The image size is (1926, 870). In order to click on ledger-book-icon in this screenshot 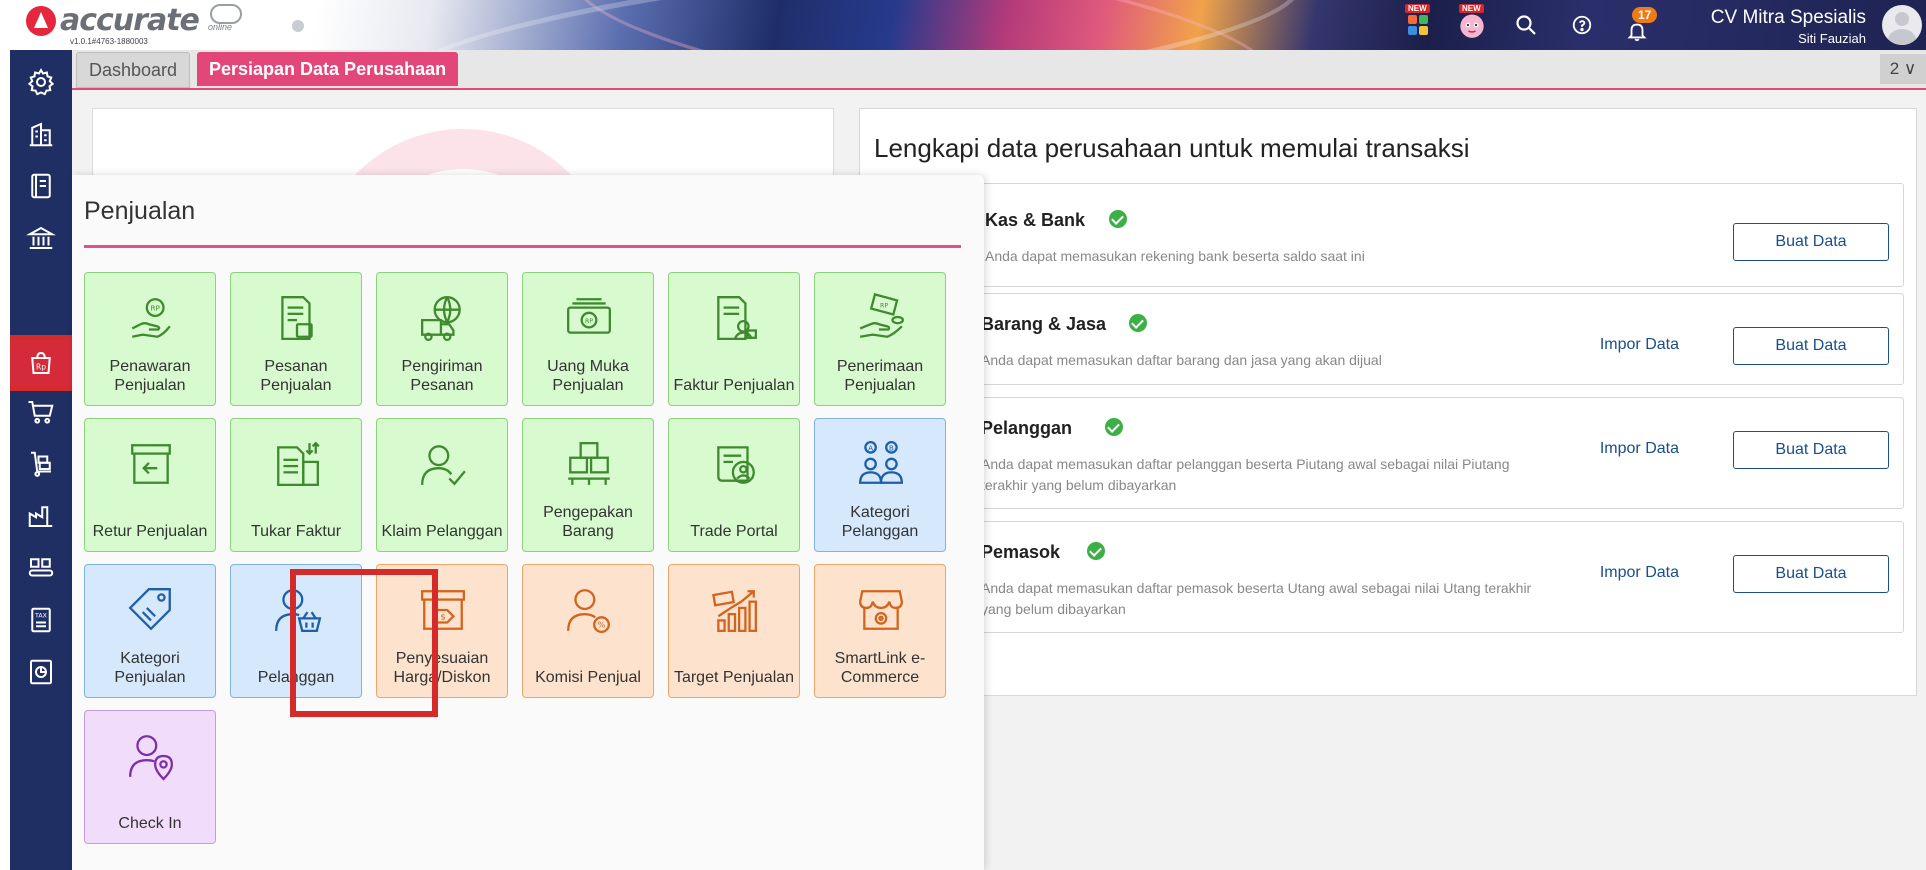, I will do `click(41, 186)`.